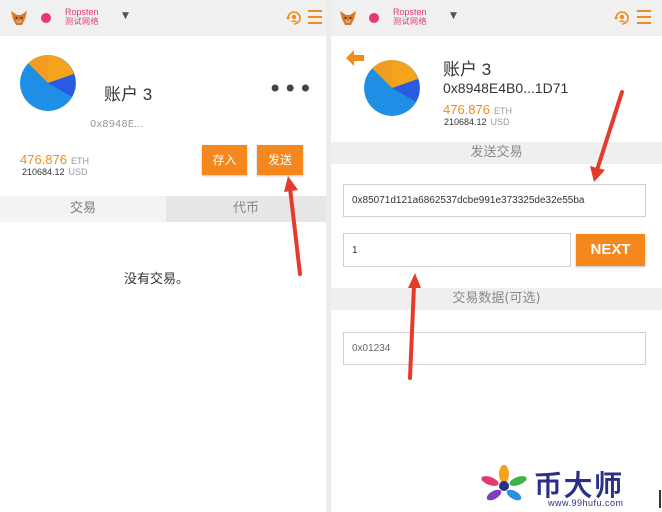  Describe the element at coordinates (224, 160) in the screenshot. I see `deposit-button: 存入` at that location.